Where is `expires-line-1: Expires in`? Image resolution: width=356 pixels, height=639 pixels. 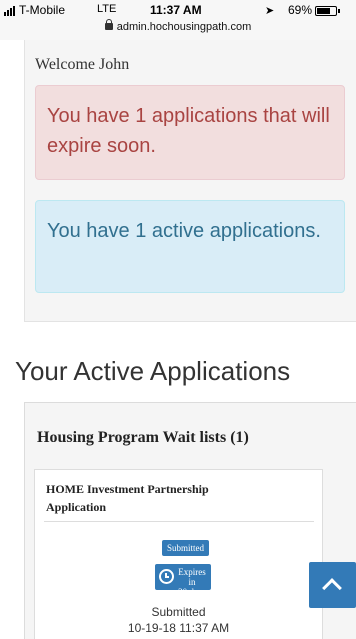
expires-line-1: Expires in is located at coordinates (192, 577).